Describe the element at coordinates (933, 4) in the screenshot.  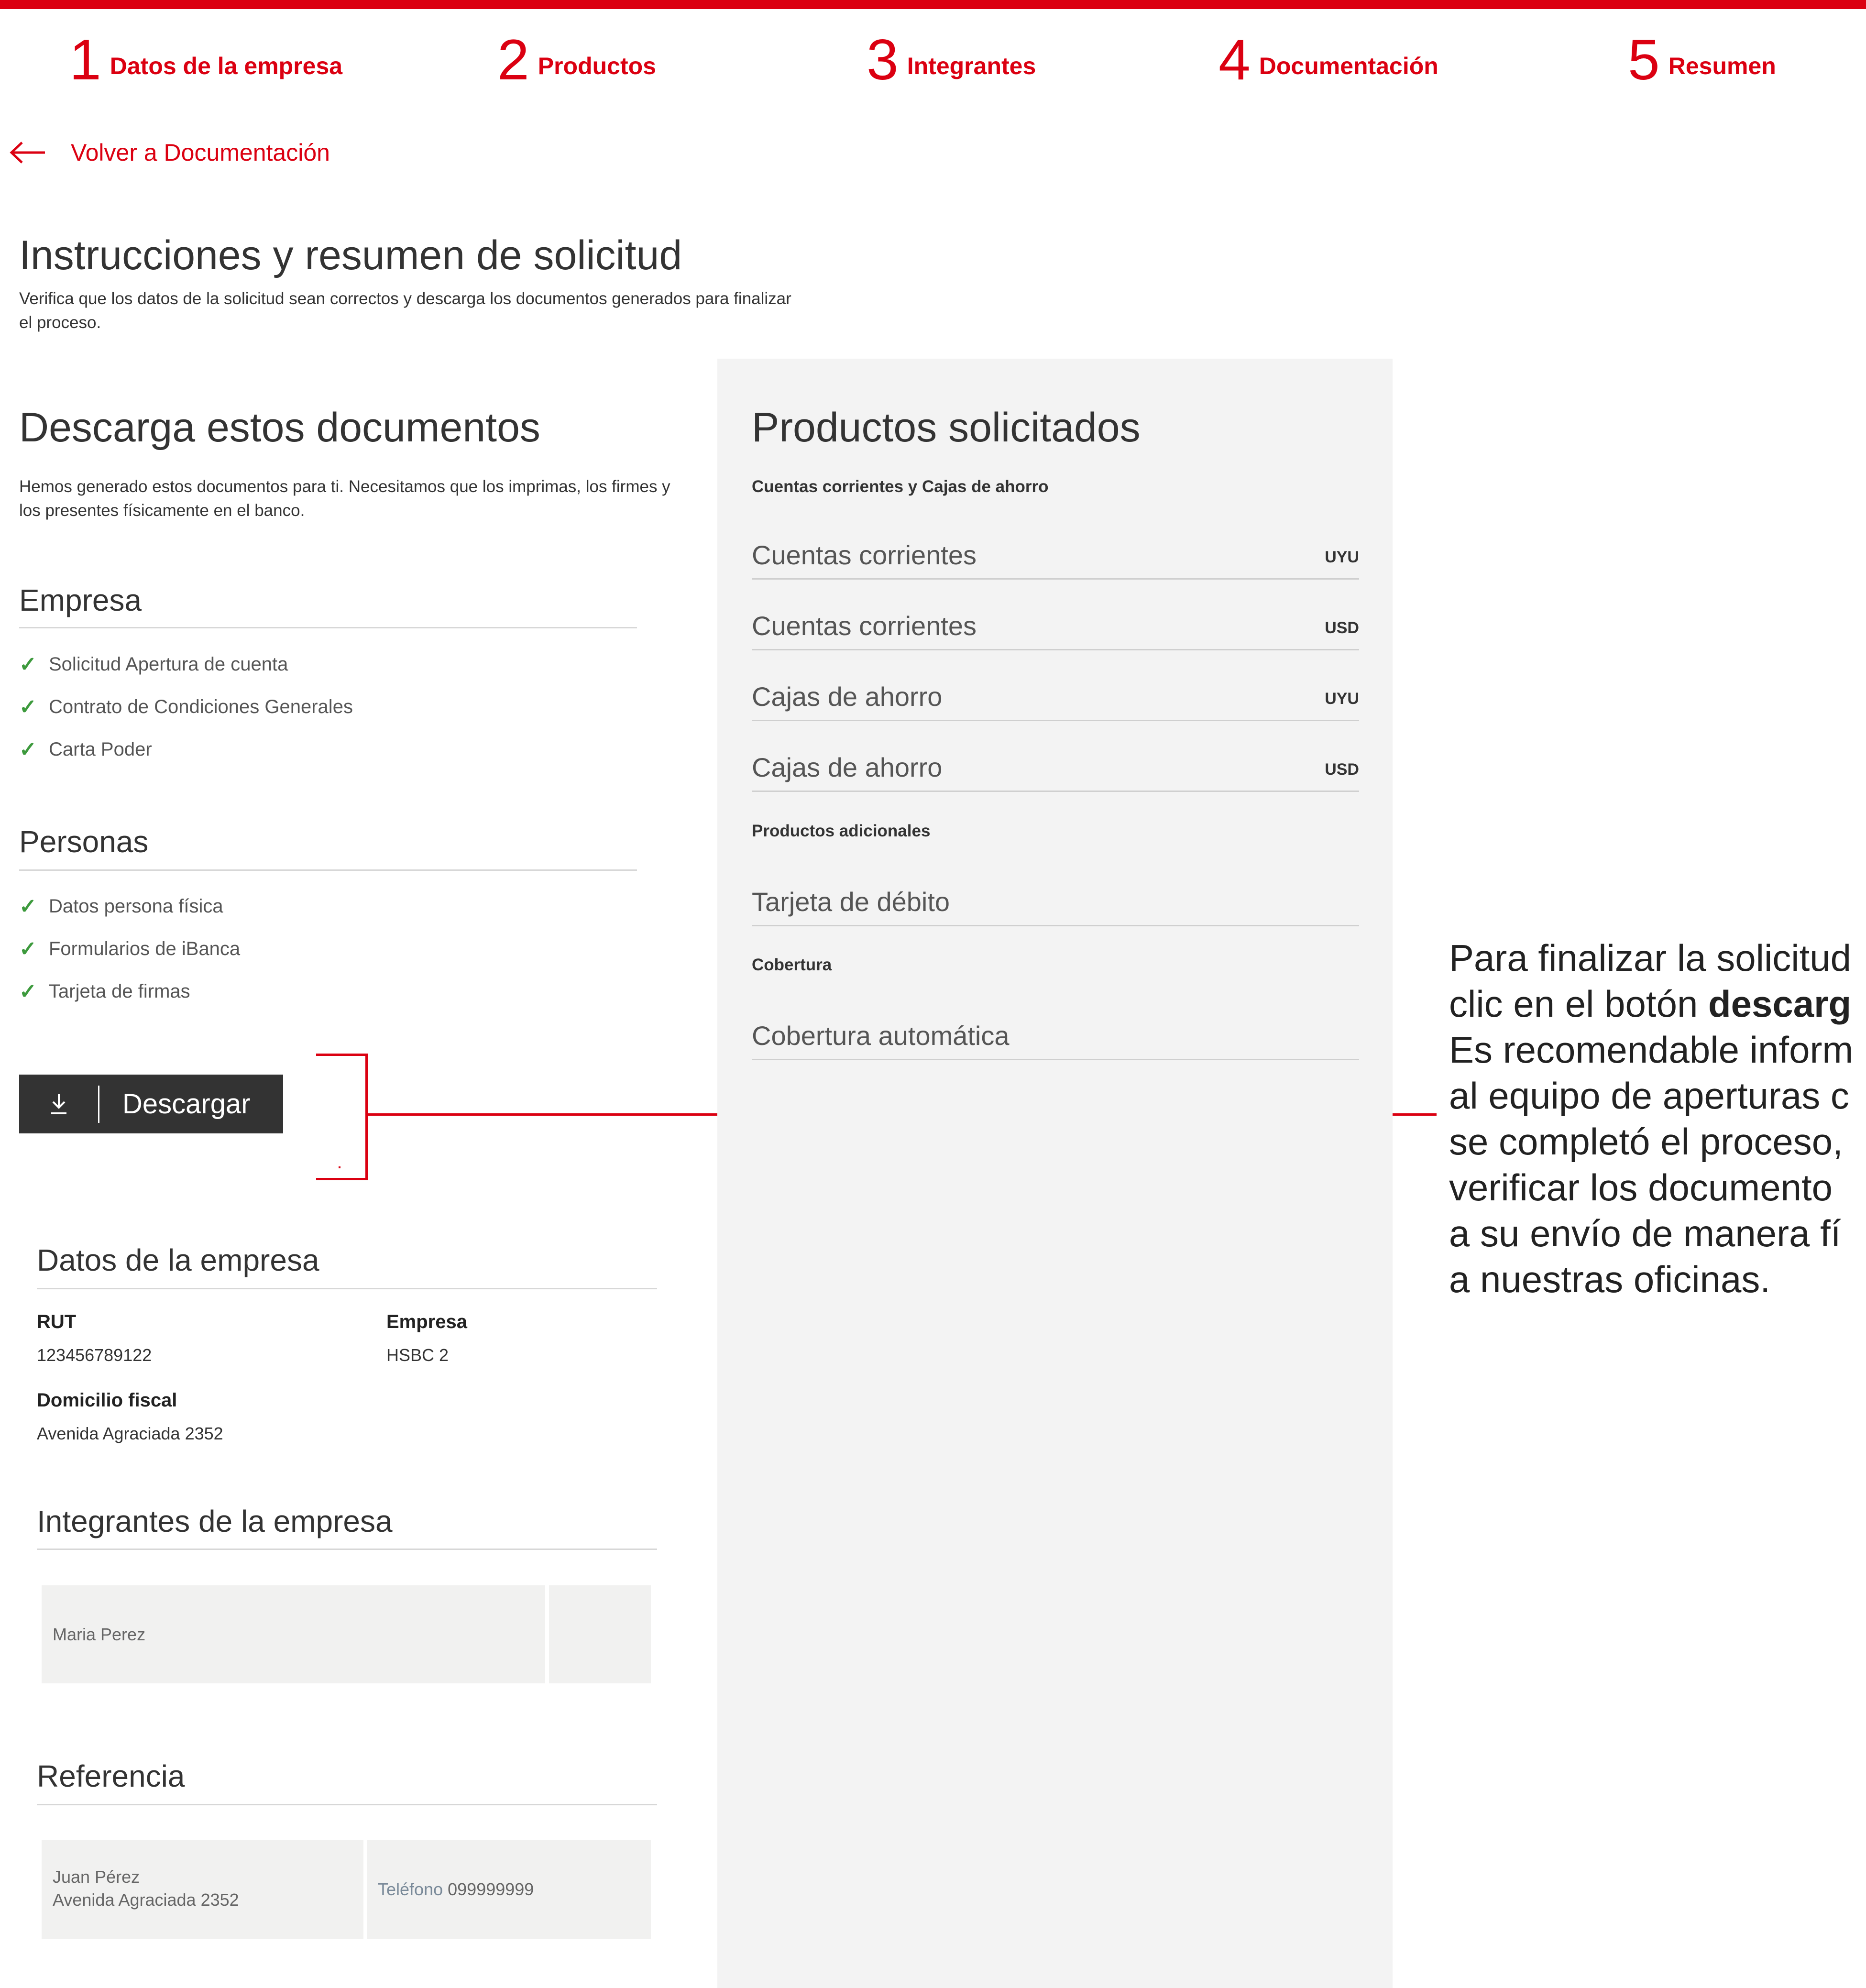
I see `top-accent-bar` at that location.